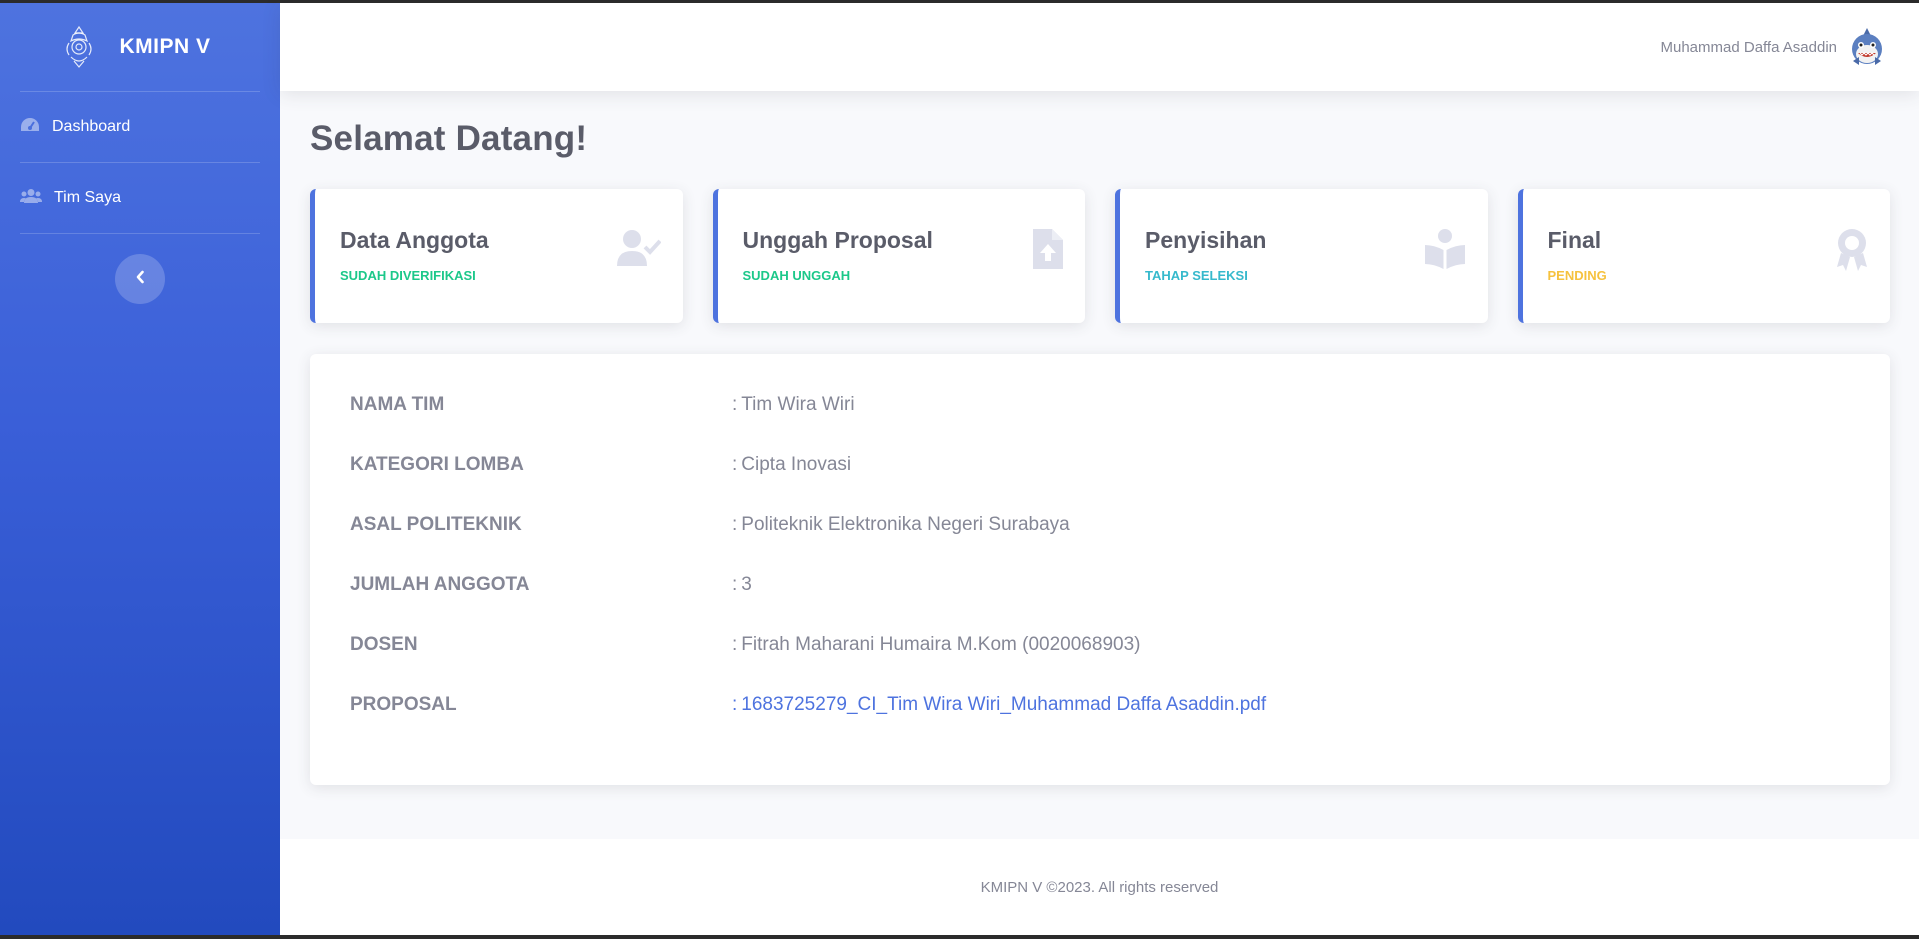 Image resolution: width=1919 pixels, height=939 pixels. What do you see at coordinates (1048, 251) in the screenshot?
I see `file-upload-icon` at bounding box center [1048, 251].